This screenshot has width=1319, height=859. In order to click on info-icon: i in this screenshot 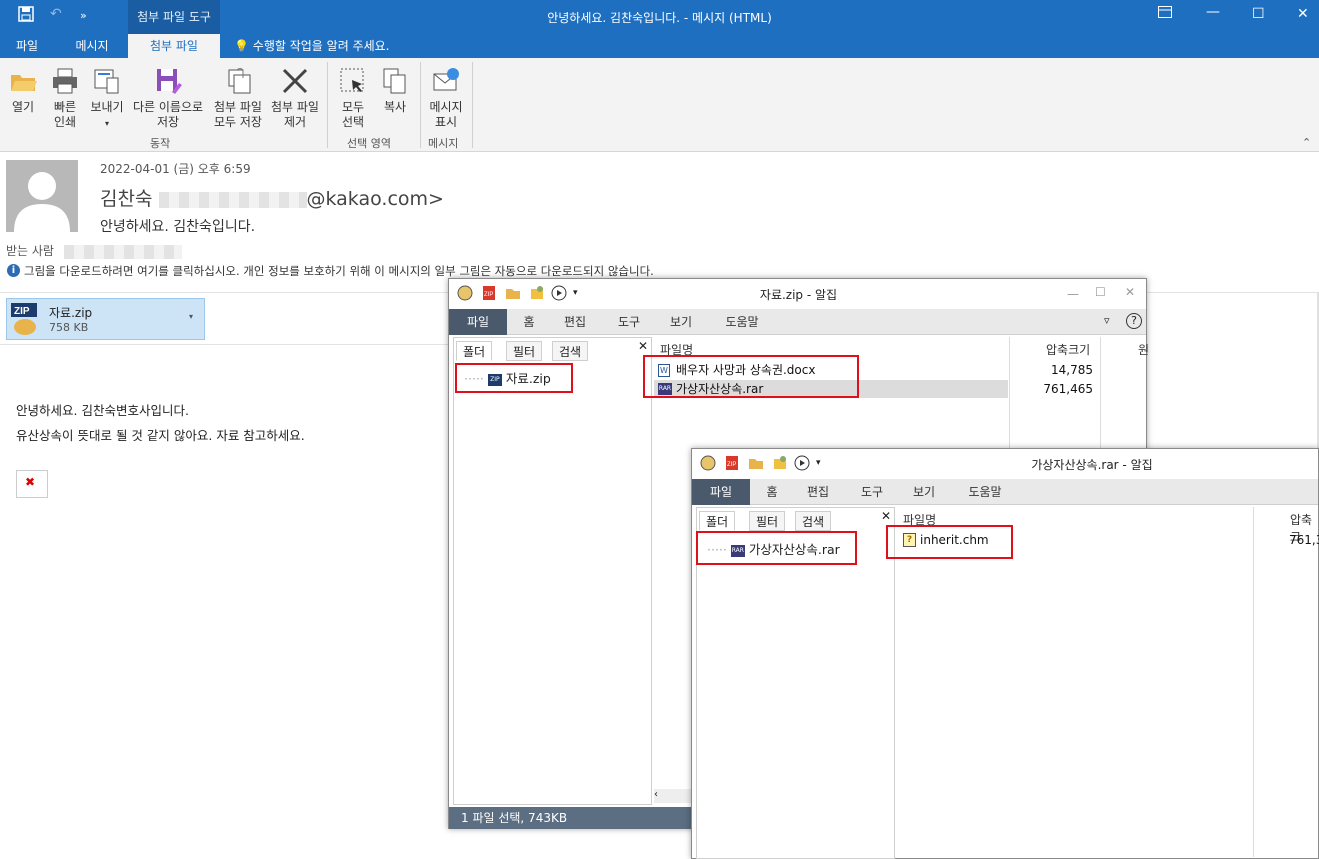, I will do `click(13, 270)`.